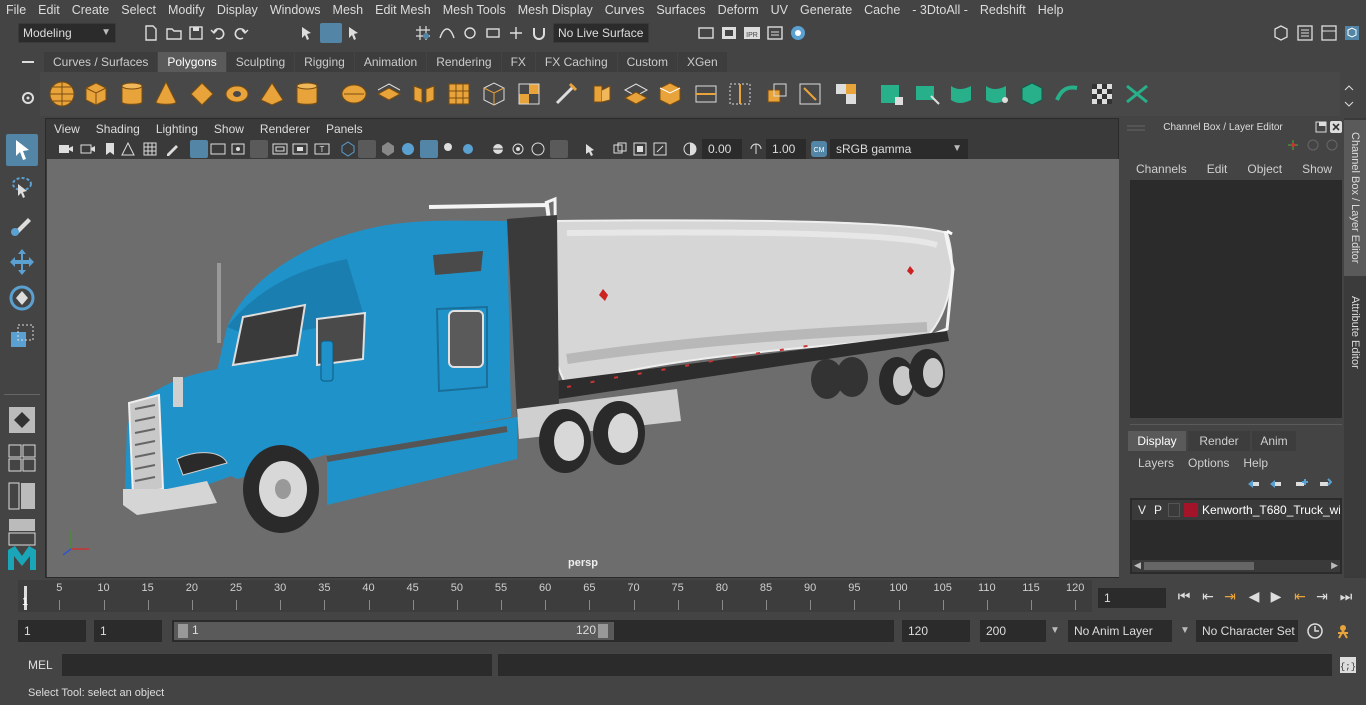 Image resolution: width=1366 pixels, height=705 pixels. I want to click on vp-menu-lighting: Lighting, so click(177, 129).